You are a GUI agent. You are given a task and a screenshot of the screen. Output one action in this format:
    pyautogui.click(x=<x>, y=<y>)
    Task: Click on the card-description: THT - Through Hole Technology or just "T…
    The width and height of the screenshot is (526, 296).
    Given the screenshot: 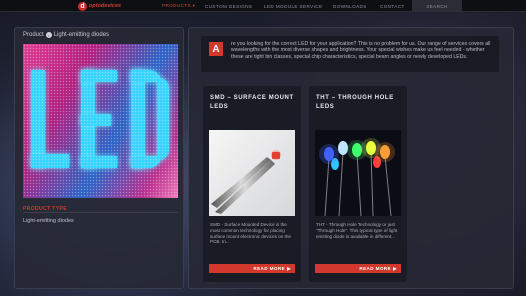 What is the action you would take?
    pyautogui.click(x=357, y=230)
    